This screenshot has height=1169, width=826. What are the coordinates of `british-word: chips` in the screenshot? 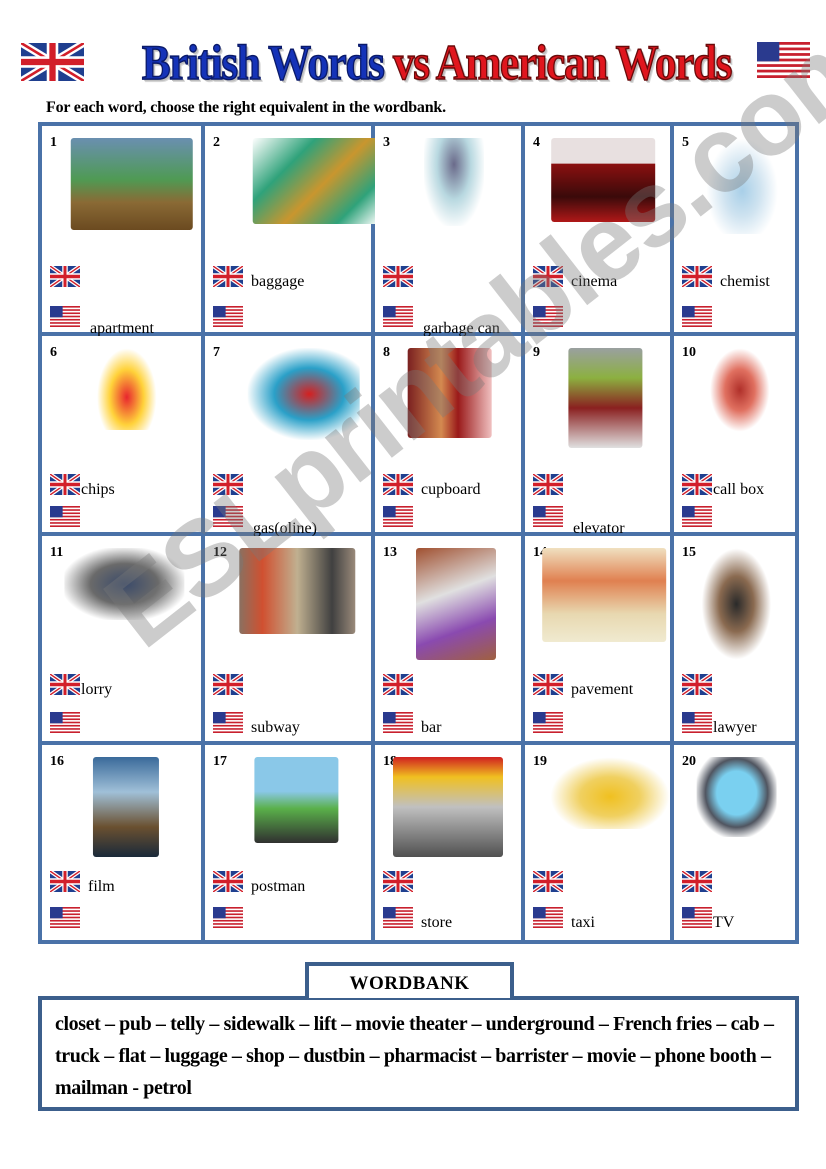 It's located at (98, 490).